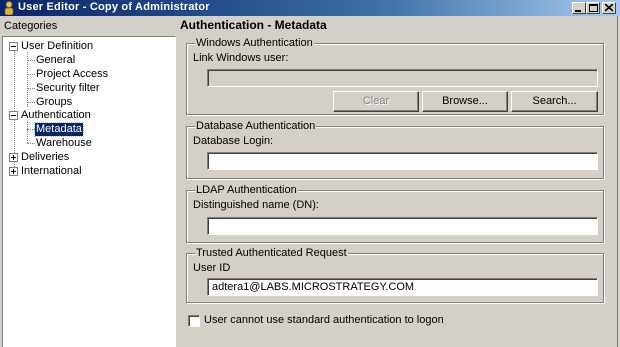 Image resolution: width=620 pixels, height=347 pixels. What do you see at coordinates (56, 115) in the screenshot?
I see `tree-item-authentication: Authentication` at bounding box center [56, 115].